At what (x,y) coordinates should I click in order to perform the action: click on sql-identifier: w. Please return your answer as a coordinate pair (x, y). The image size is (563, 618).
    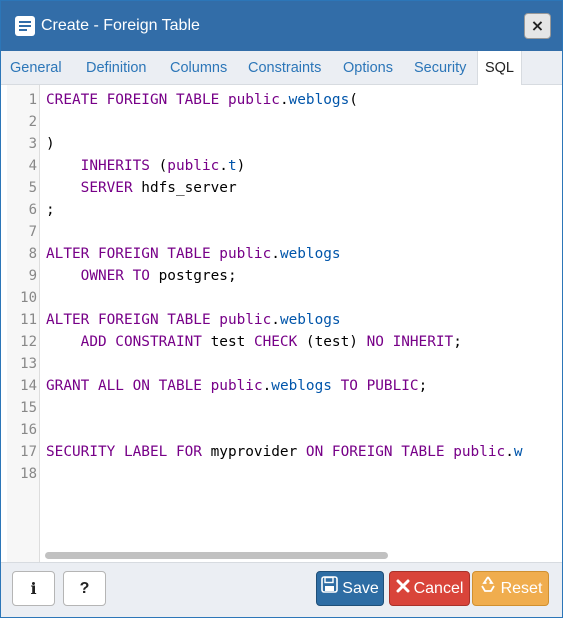
    Looking at the image, I should click on (518, 452).